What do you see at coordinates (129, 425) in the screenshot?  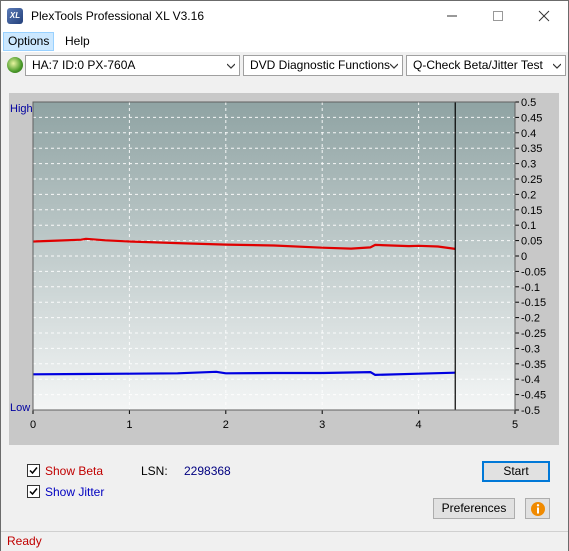 I see `x-tick-label: 1` at bounding box center [129, 425].